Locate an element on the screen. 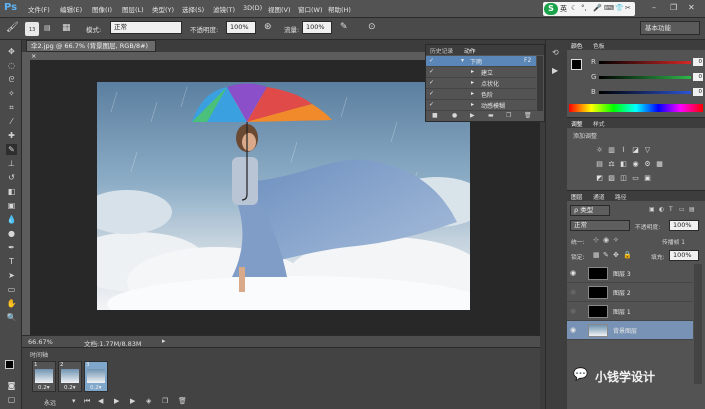 This screenshot has height=409, width=705. eye-icon: ◉ is located at coordinates (573, 273).